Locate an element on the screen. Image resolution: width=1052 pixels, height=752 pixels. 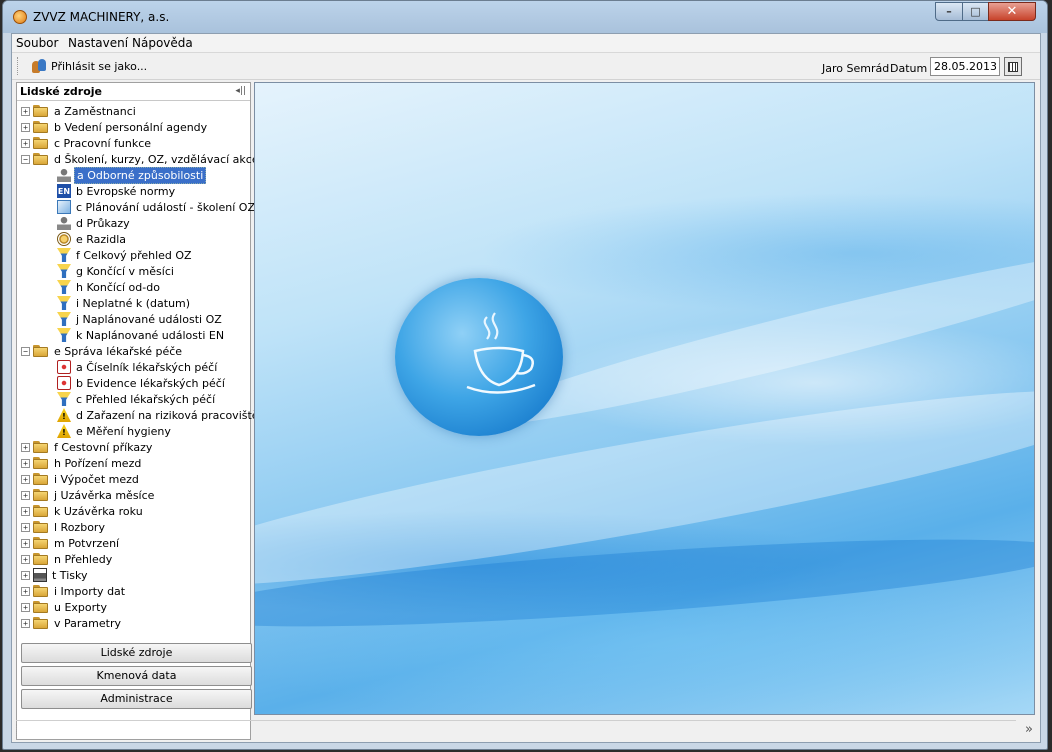
tree-item-label: a Odborné způsobilosti is located at coordinates (140, 175).